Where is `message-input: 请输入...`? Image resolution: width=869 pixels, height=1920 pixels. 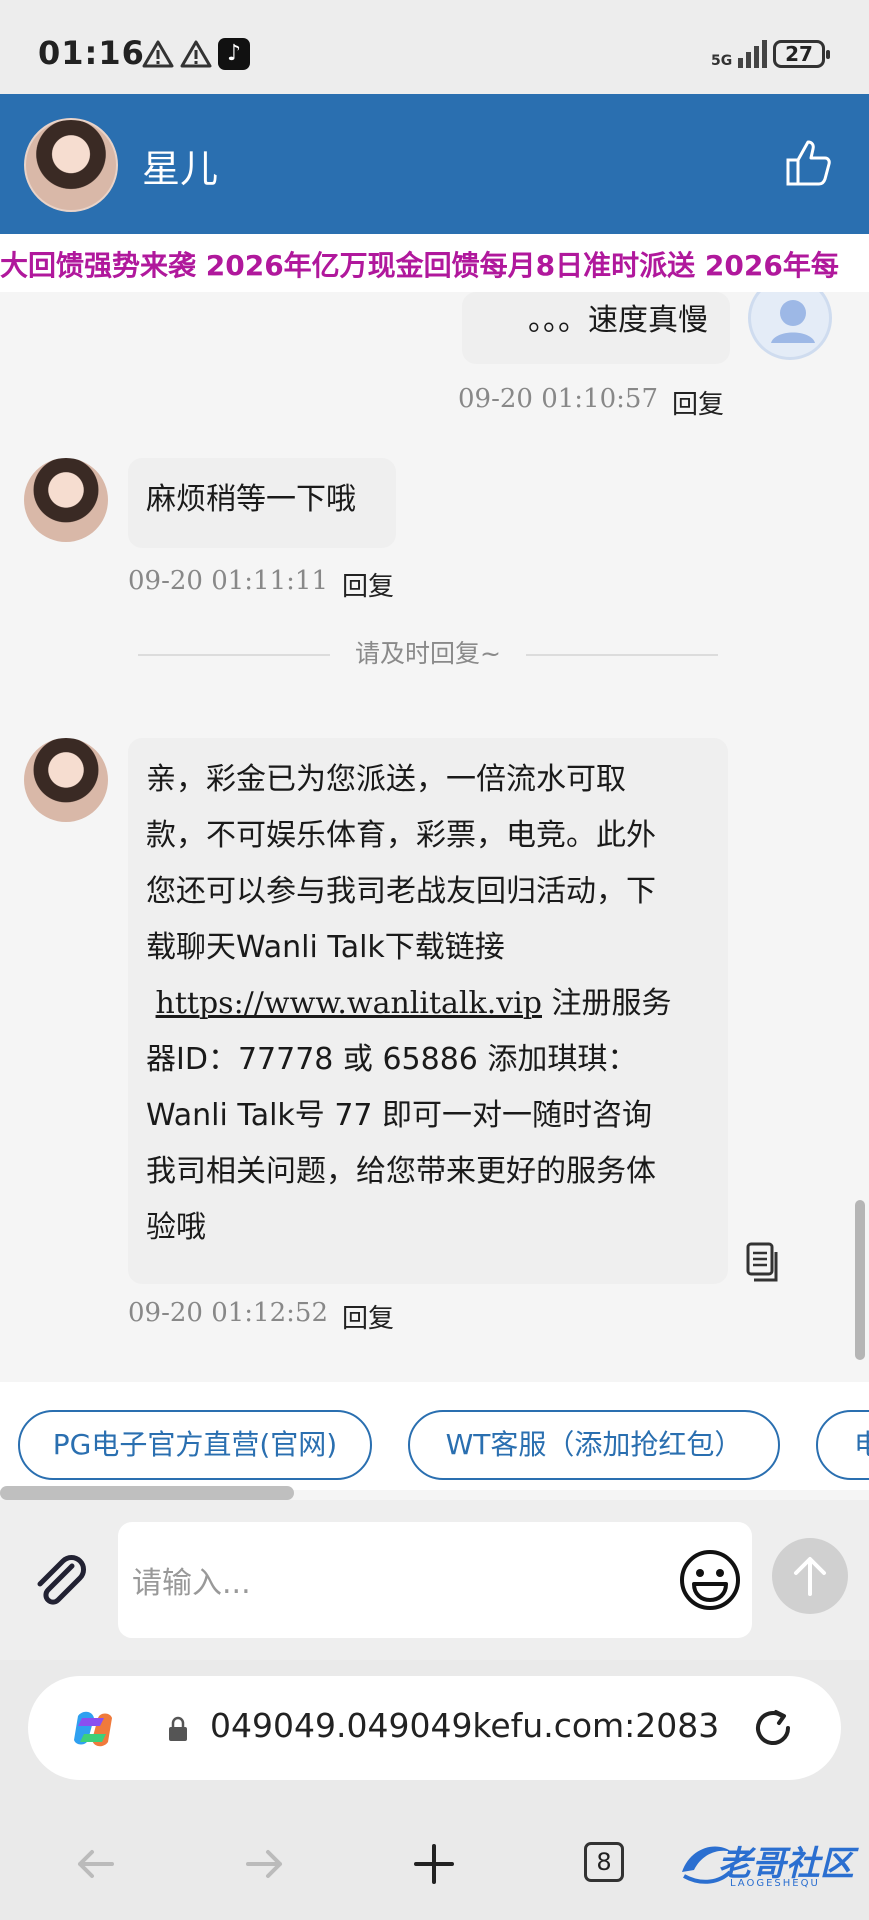 message-input: 请输入... is located at coordinates (435, 1580).